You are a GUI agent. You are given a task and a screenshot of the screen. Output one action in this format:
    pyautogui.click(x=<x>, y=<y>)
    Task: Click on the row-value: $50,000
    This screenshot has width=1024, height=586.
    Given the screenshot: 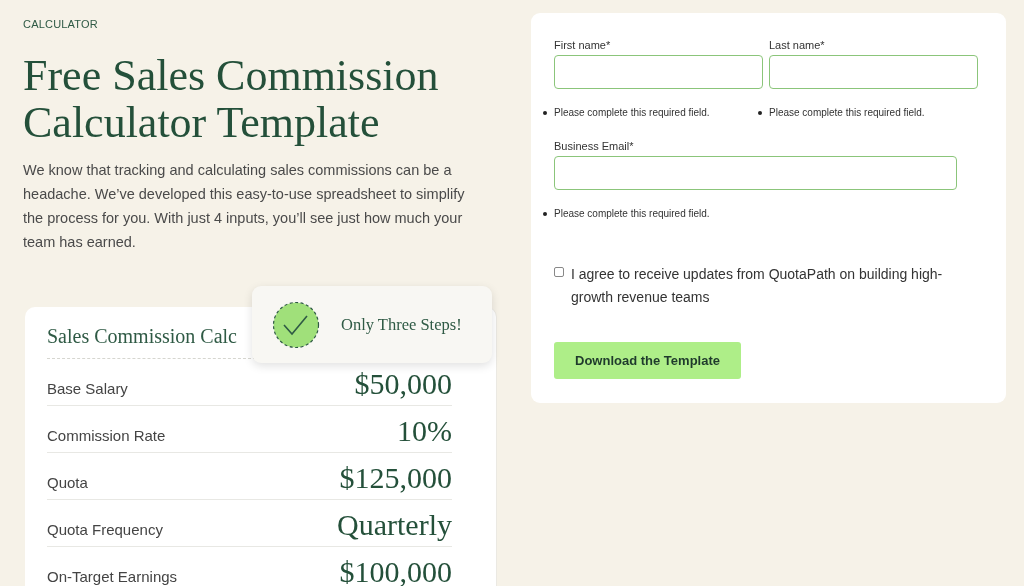 What is the action you would take?
    pyautogui.click(x=403, y=384)
    